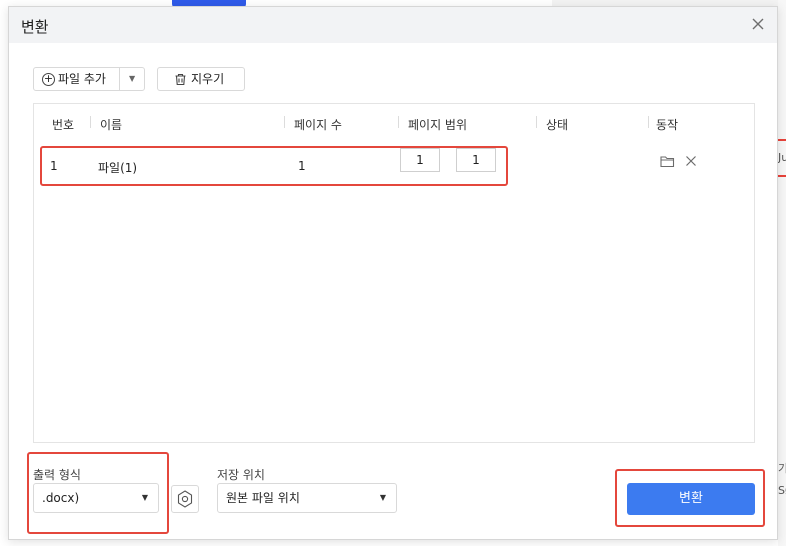 Image resolution: width=786 pixels, height=546 pixels. I want to click on save-location-select: 원본 파일 위치 ▼, so click(307, 498).